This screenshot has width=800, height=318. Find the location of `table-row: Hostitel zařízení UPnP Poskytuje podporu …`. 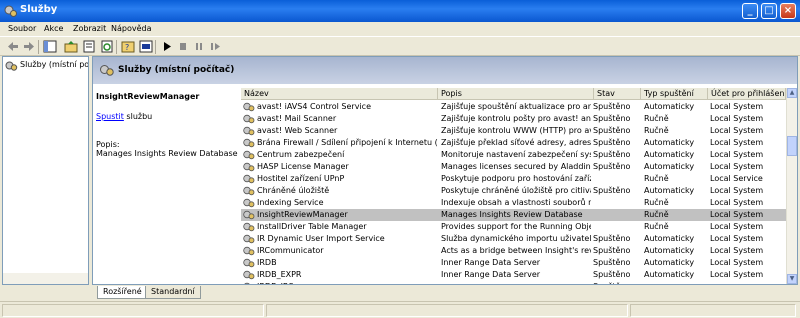

table-row: Hostitel zařízení UPnP Poskytuje podporu … is located at coordinates (513, 179).